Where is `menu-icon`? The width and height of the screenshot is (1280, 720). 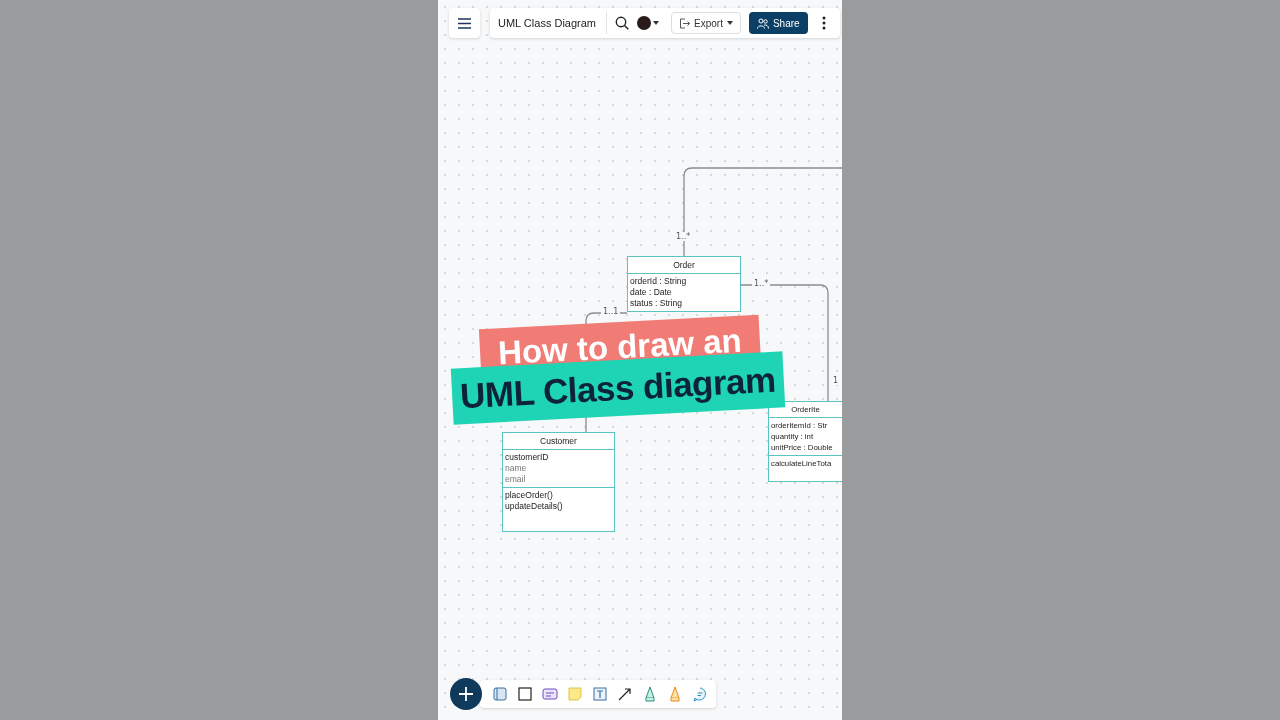
menu-icon is located at coordinates (464, 23).